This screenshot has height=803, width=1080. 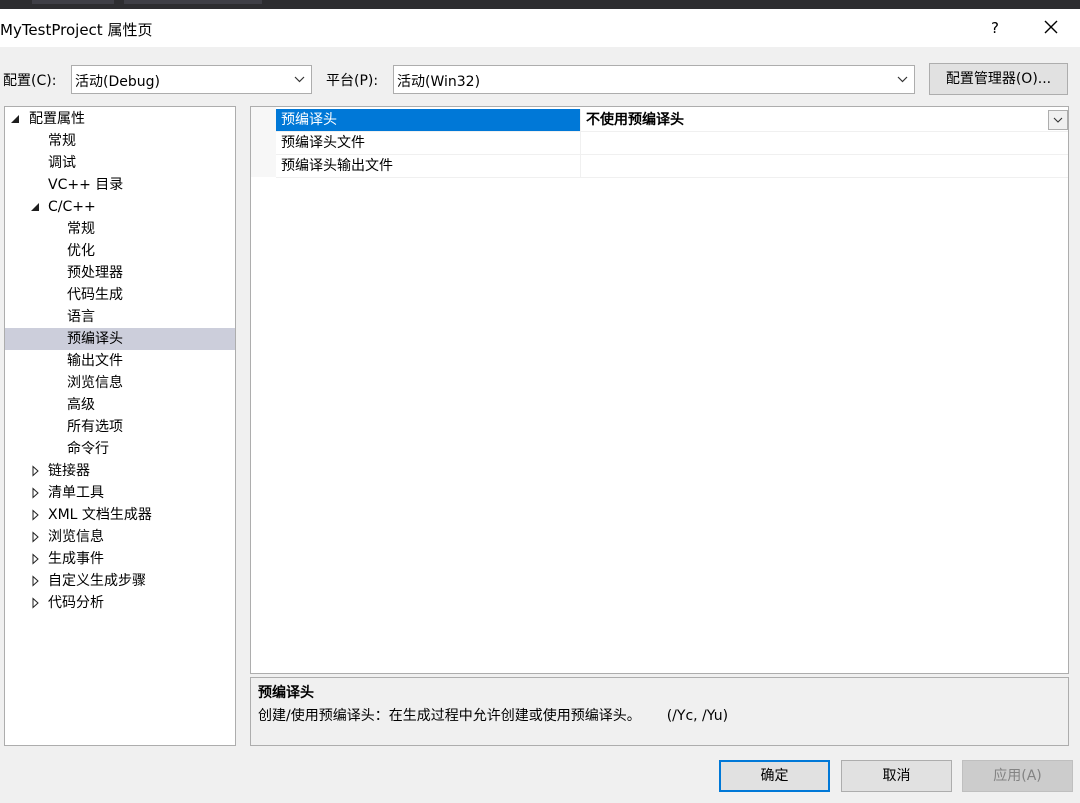 I want to click on tree-item: 链接器, so click(x=120, y=471).